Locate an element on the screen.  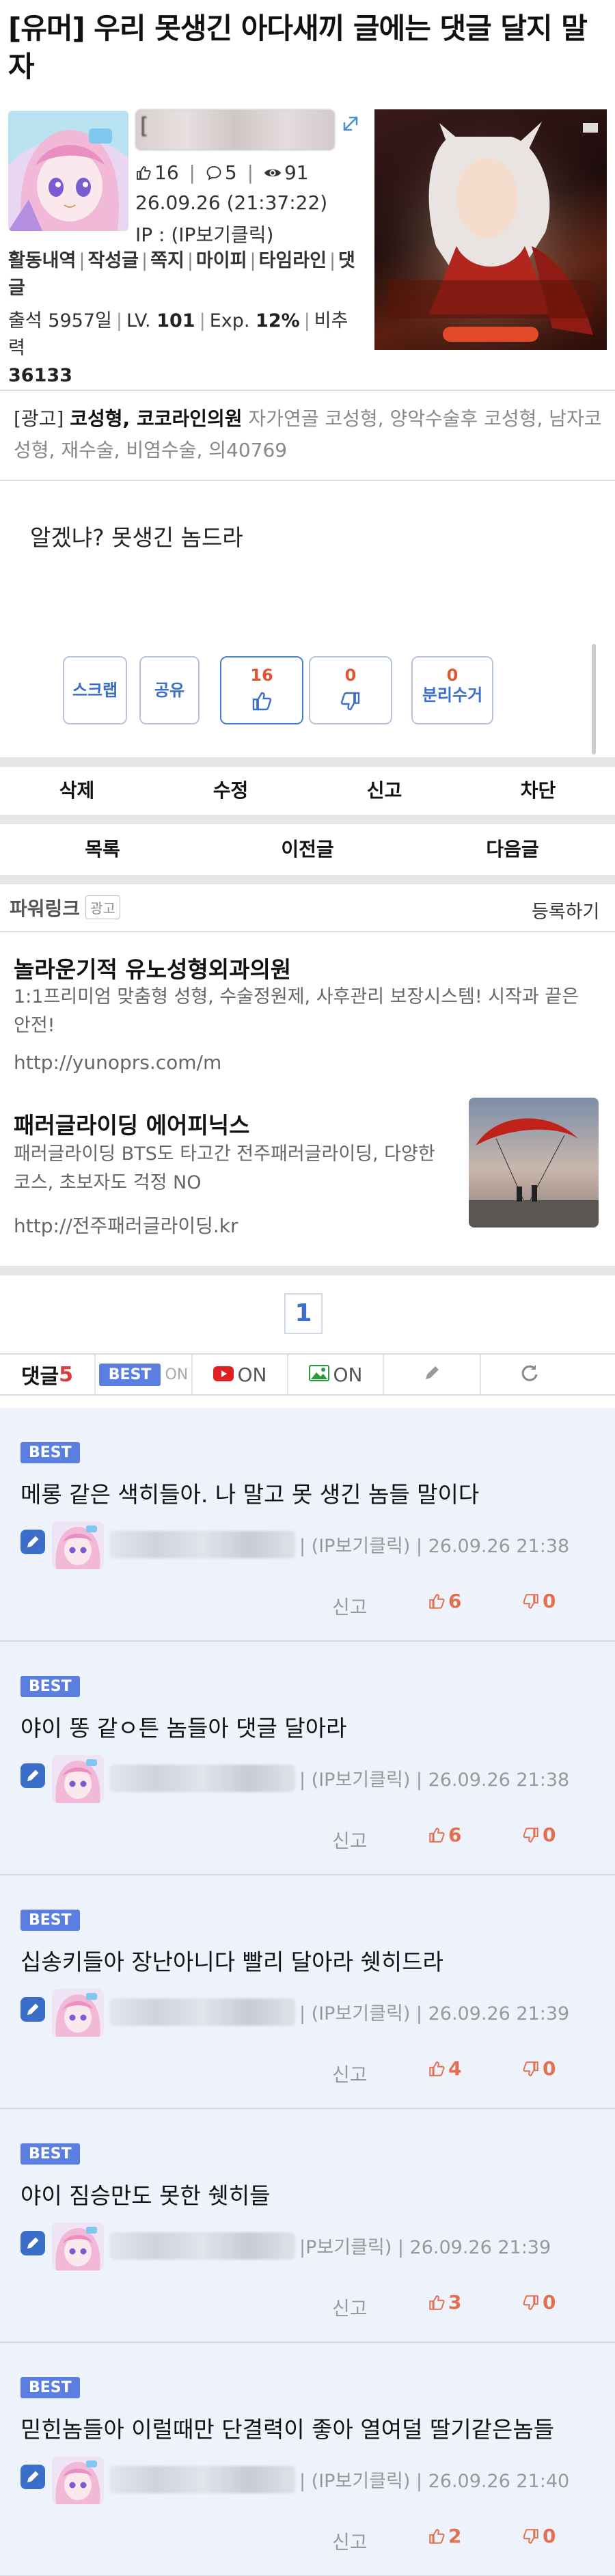
scrap-button: 스크랩 is located at coordinates (95, 690).